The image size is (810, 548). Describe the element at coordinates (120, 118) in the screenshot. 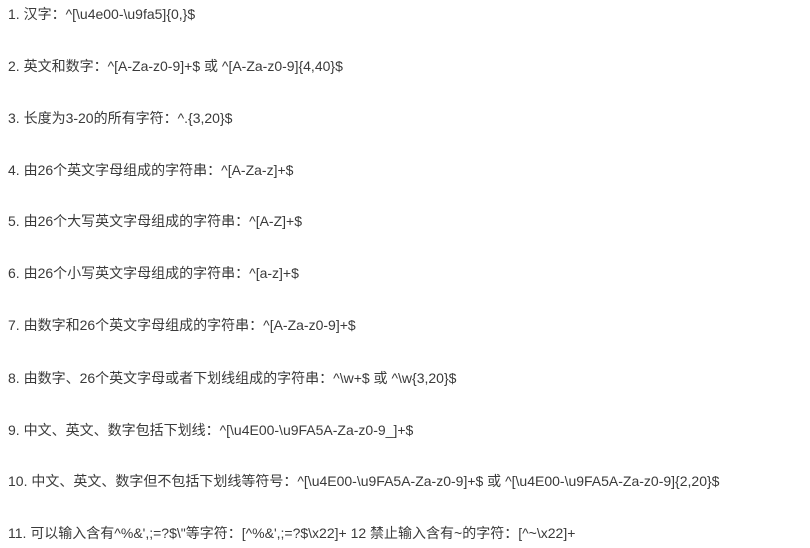

I see `list-item: 3. 长度为3-20的所有字符：^.{3,20}$` at that location.